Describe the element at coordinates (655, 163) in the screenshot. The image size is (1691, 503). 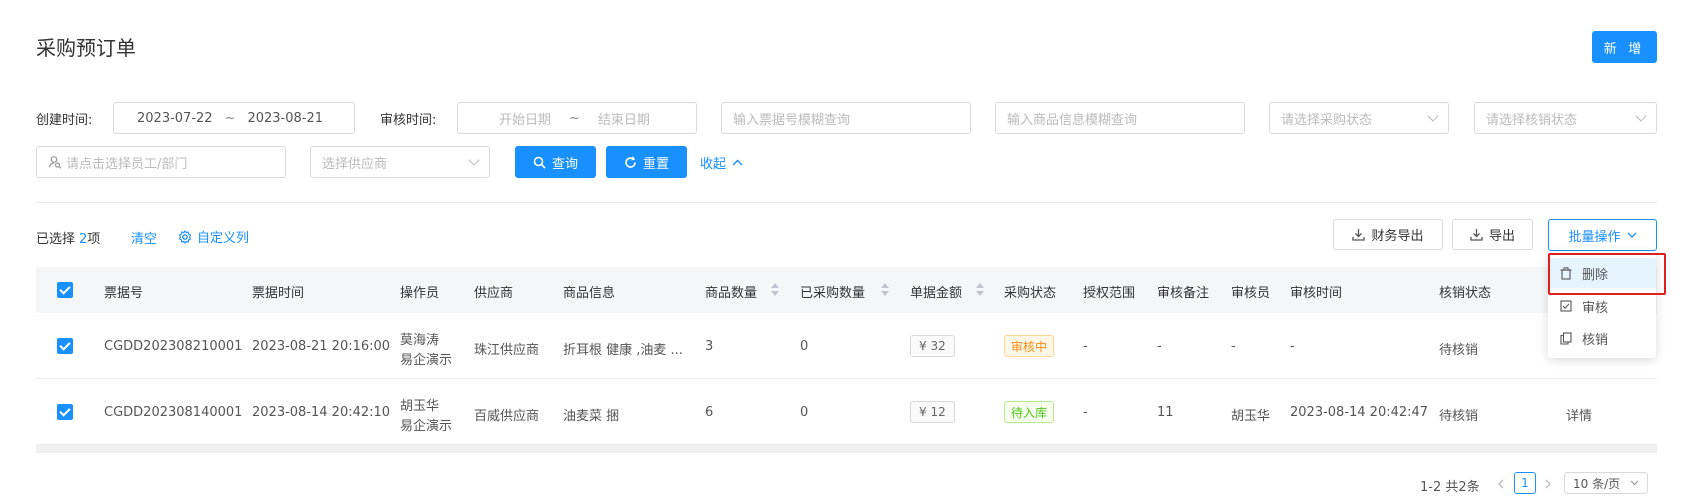
I see `reset-label: 重置` at that location.